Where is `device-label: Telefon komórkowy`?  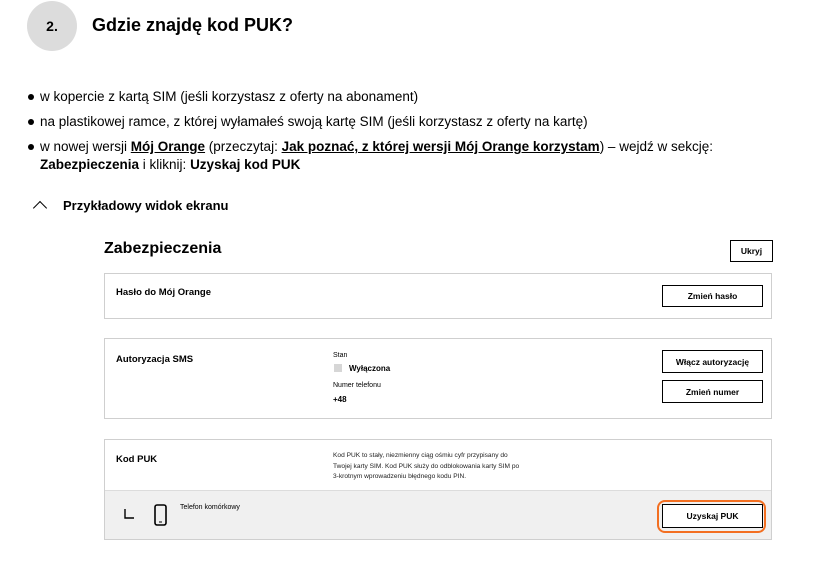 device-label: Telefon komórkowy is located at coordinates (210, 507).